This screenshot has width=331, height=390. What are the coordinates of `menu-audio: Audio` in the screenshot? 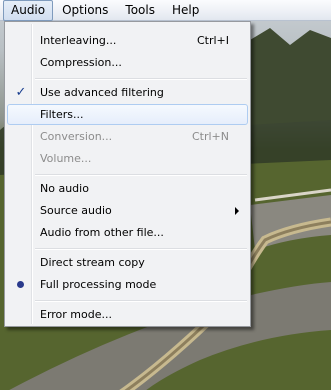 It's located at (28, 10).